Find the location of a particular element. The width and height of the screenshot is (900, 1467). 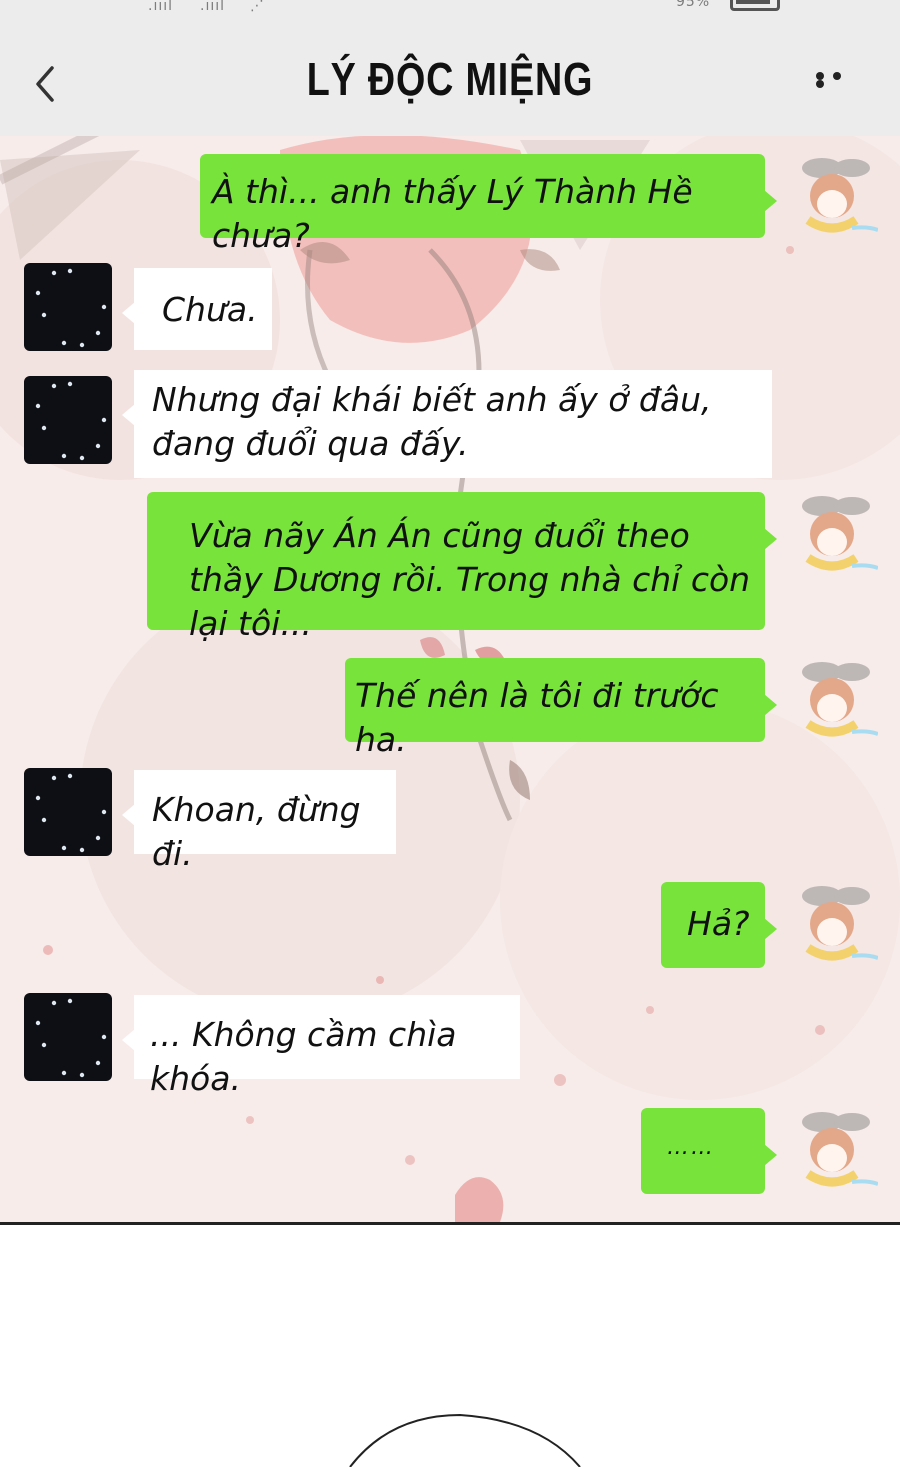

wifi-icon: ⋰ is located at coordinates (257, 7).